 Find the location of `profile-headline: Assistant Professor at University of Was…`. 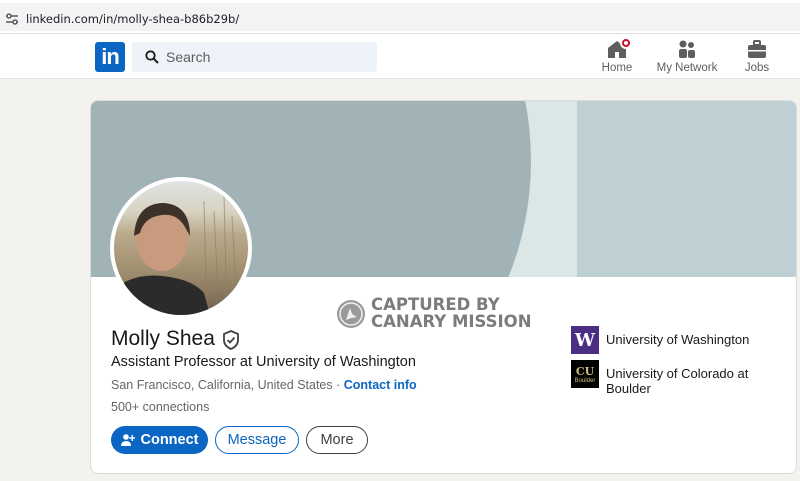

profile-headline: Assistant Professor at University of Was… is located at coordinates (263, 362).